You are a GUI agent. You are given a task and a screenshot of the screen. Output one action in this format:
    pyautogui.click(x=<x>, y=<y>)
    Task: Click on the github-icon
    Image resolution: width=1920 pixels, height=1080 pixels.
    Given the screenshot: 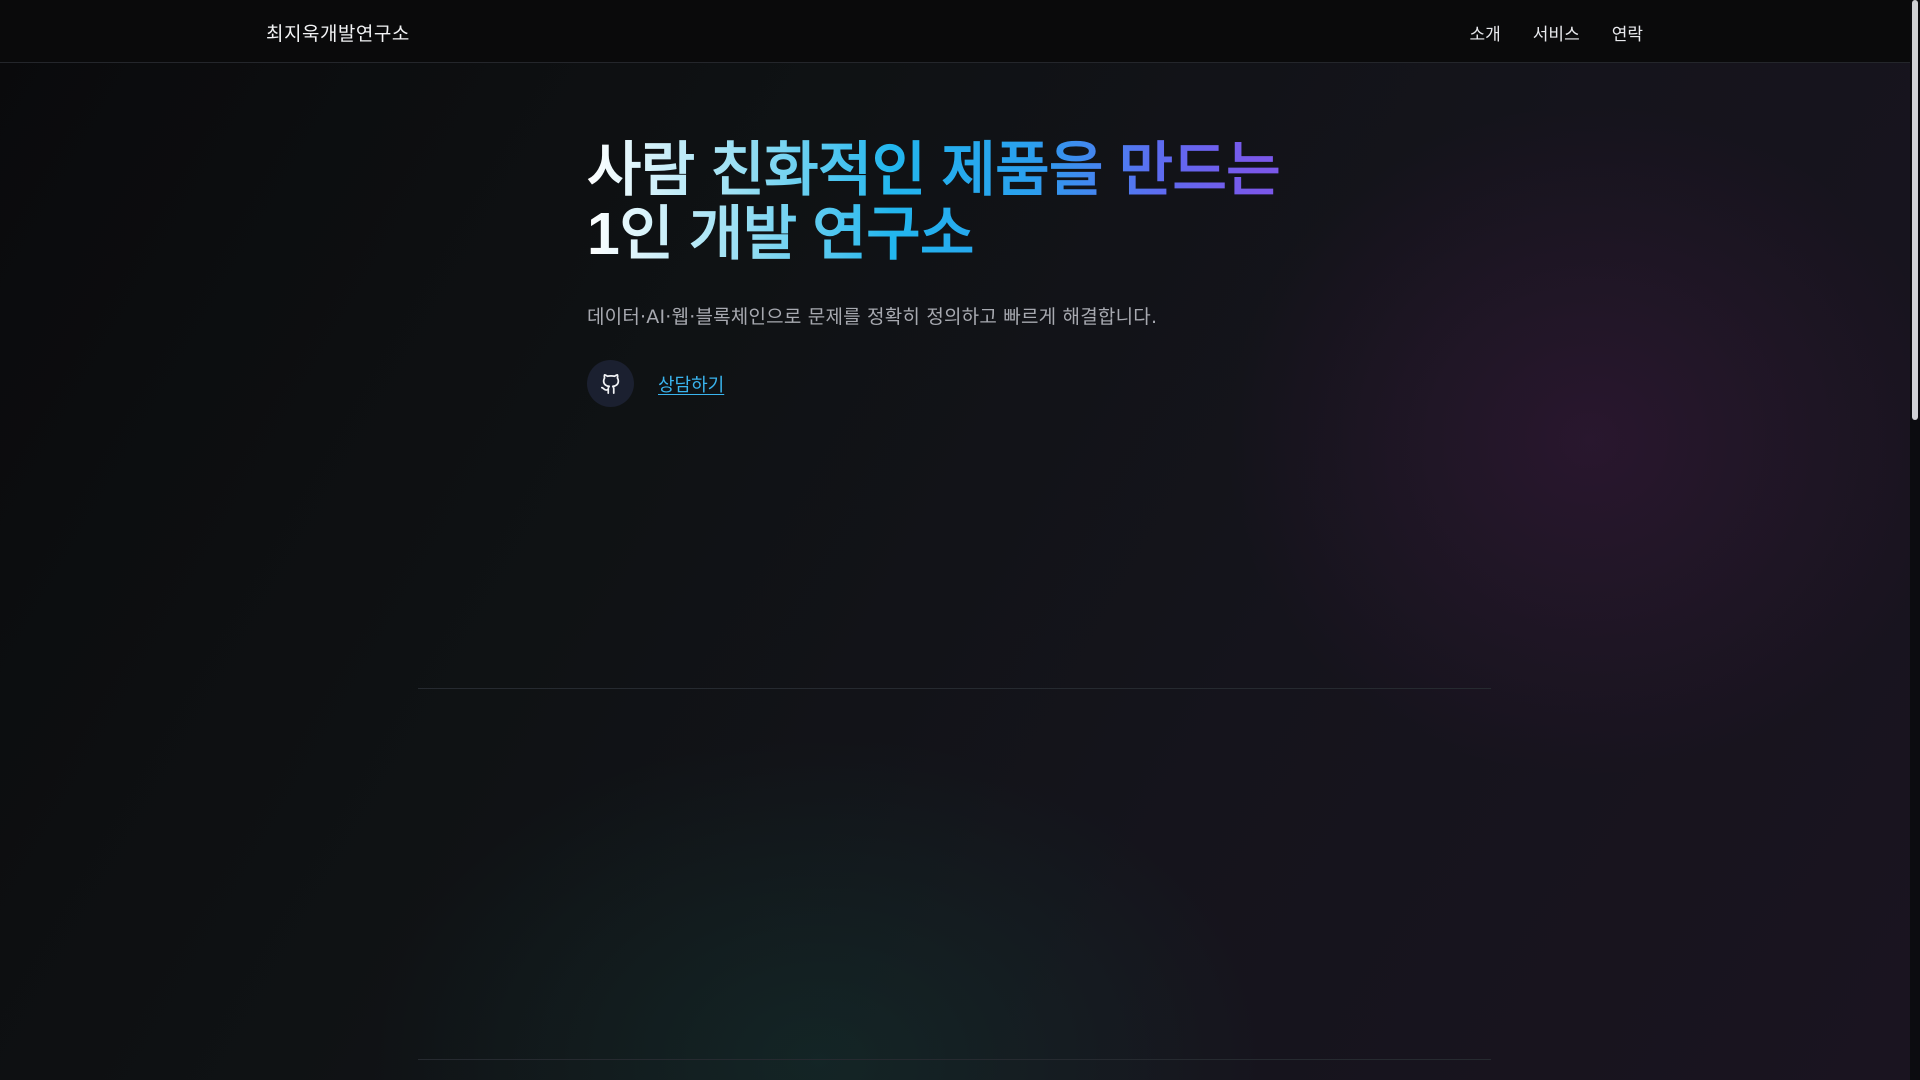 What is the action you would take?
    pyautogui.click(x=609, y=383)
    